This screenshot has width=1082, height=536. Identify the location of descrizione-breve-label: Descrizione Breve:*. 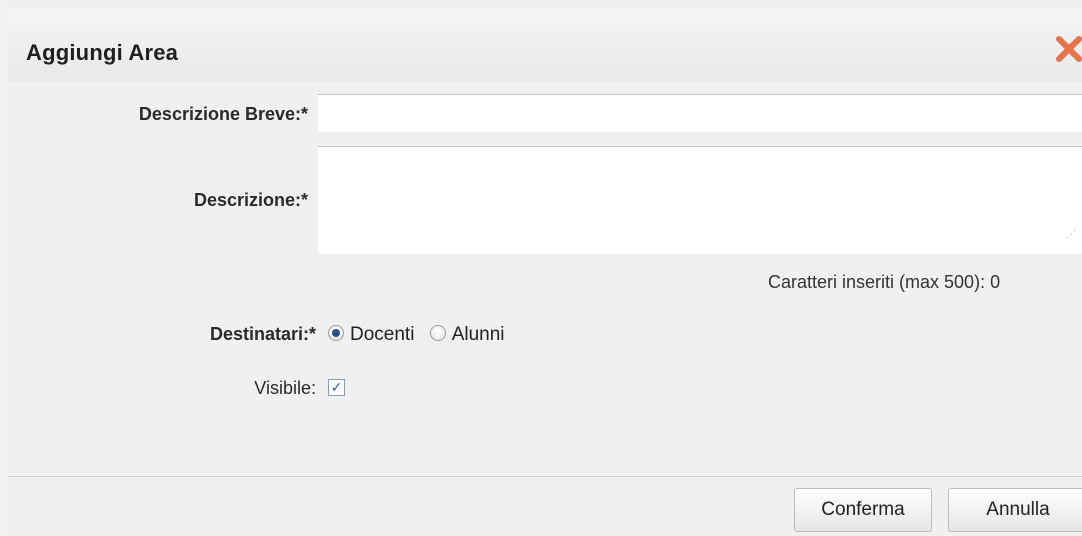
(223, 114).